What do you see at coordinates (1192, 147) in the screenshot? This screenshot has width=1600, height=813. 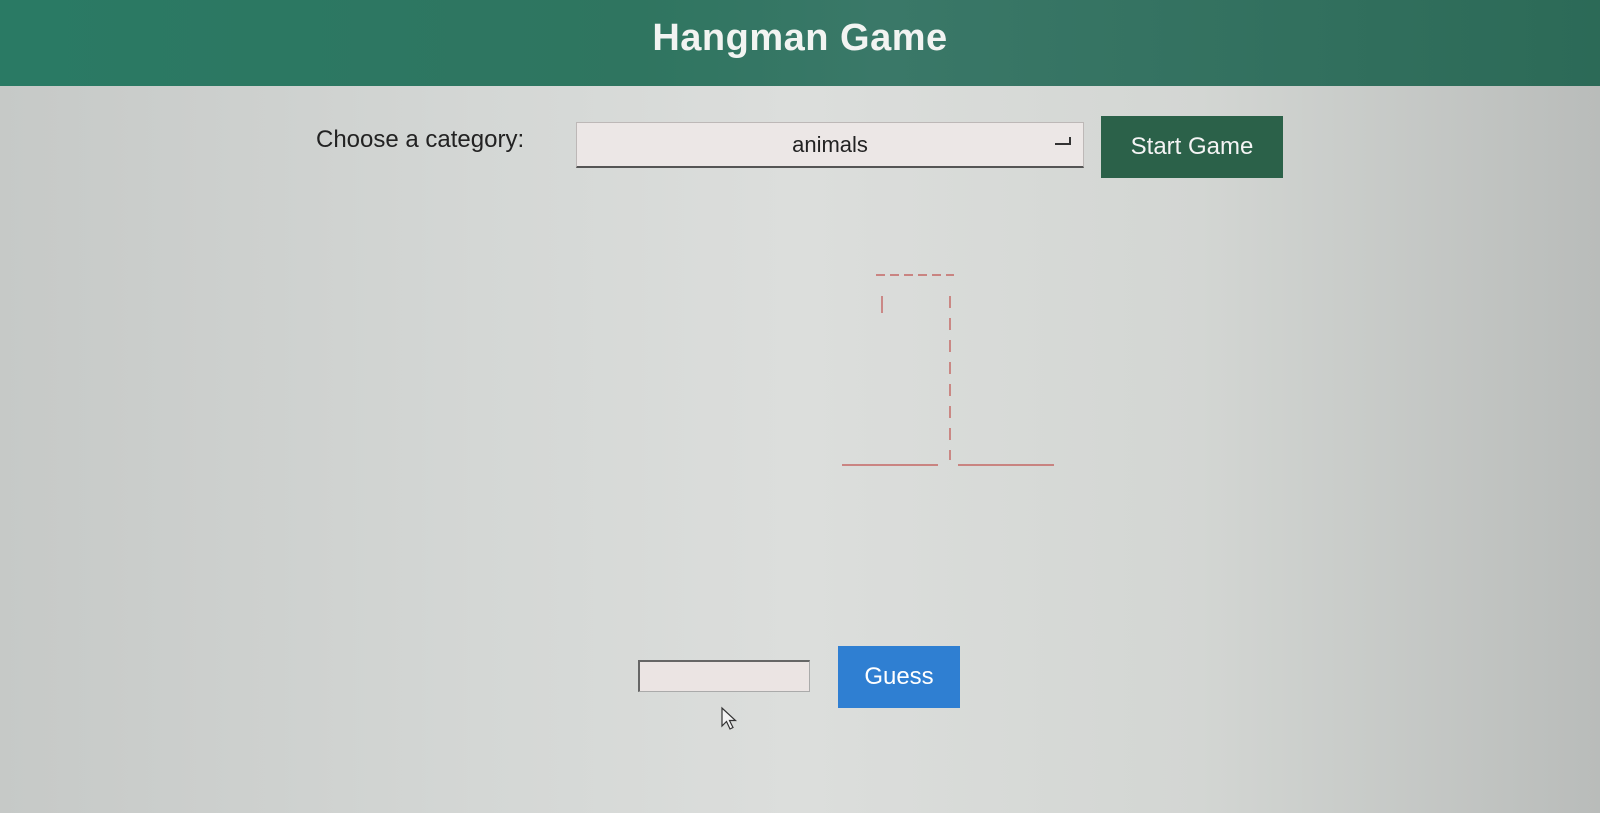 I see `start-game-button: Start Game` at bounding box center [1192, 147].